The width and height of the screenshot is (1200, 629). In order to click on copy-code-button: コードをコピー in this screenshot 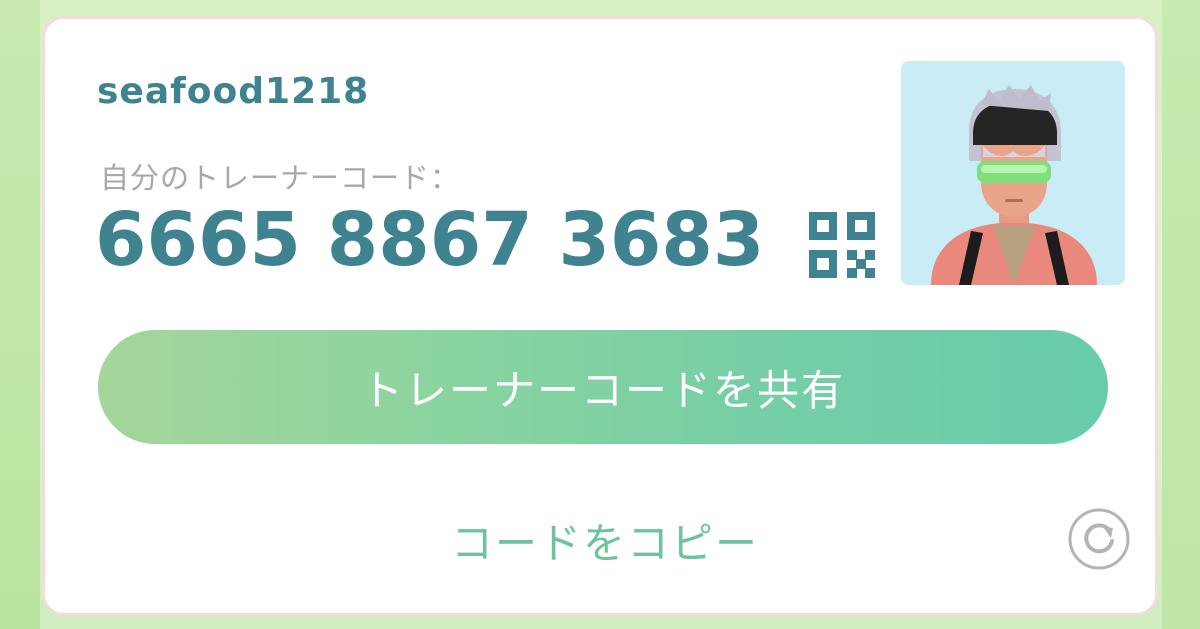, I will do `click(605, 540)`.